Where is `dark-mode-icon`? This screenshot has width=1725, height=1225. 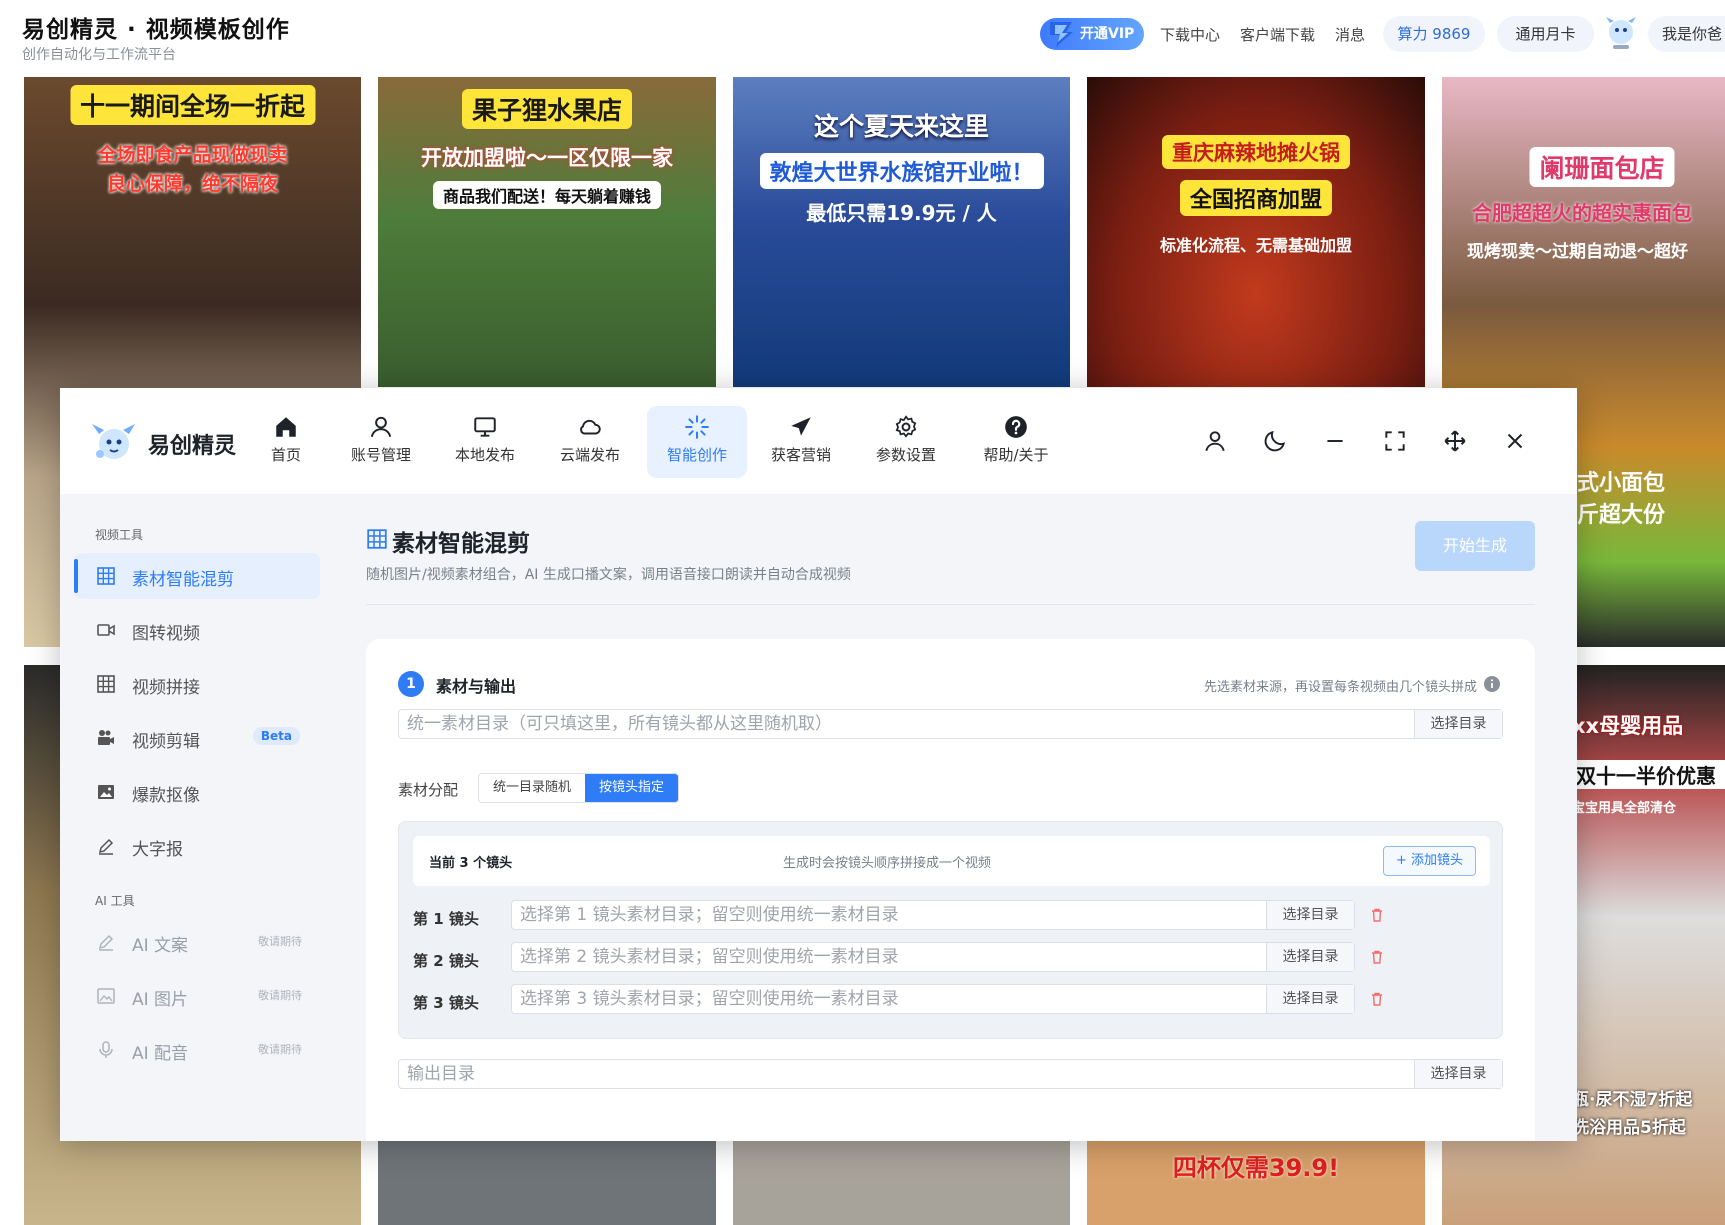 dark-mode-icon is located at coordinates (1275, 441).